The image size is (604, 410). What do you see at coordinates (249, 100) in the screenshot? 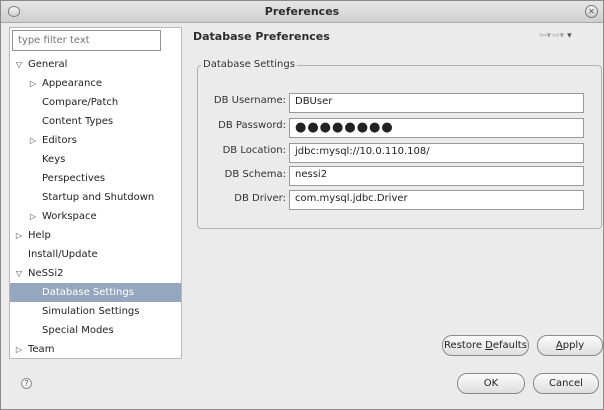
I see `db-username-label: DB Username:` at bounding box center [249, 100].